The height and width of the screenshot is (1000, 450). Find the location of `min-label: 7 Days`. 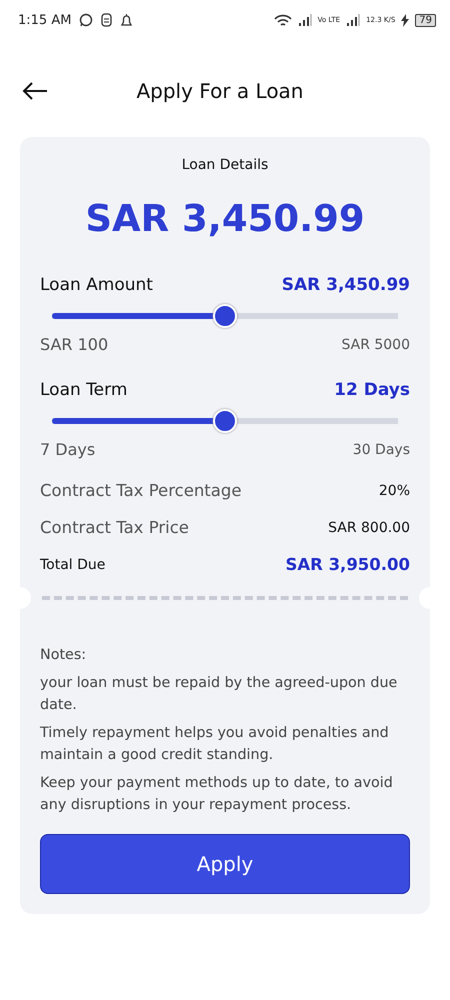

min-label: 7 Days is located at coordinates (68, 449).